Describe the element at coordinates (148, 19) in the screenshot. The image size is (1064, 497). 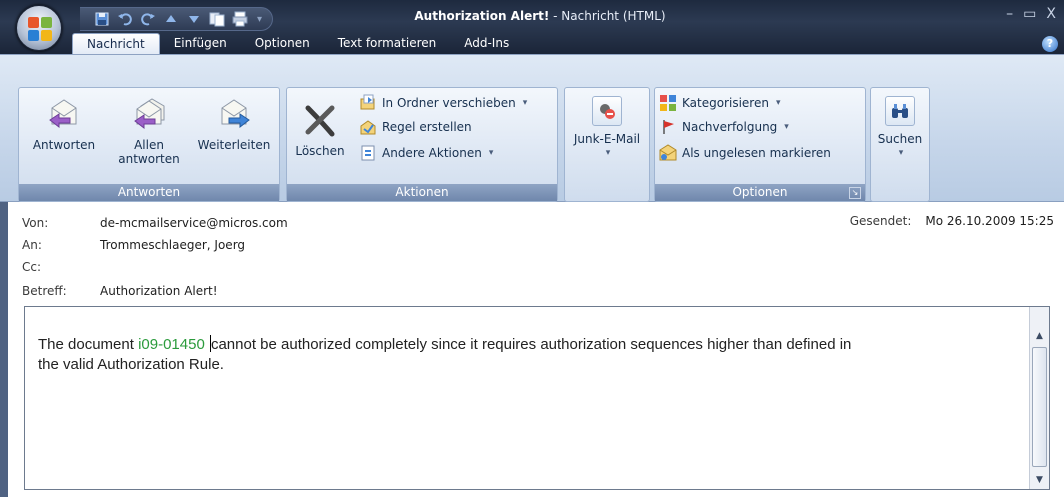
I see `redo-icon` at that location.